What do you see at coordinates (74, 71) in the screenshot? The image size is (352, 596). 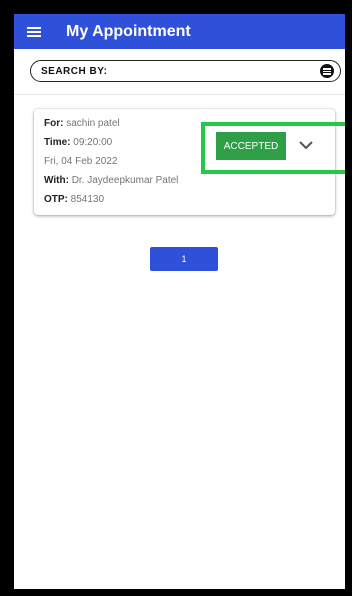 I see `search-label: SEARCH BY:` at bounding box center [74, 71].